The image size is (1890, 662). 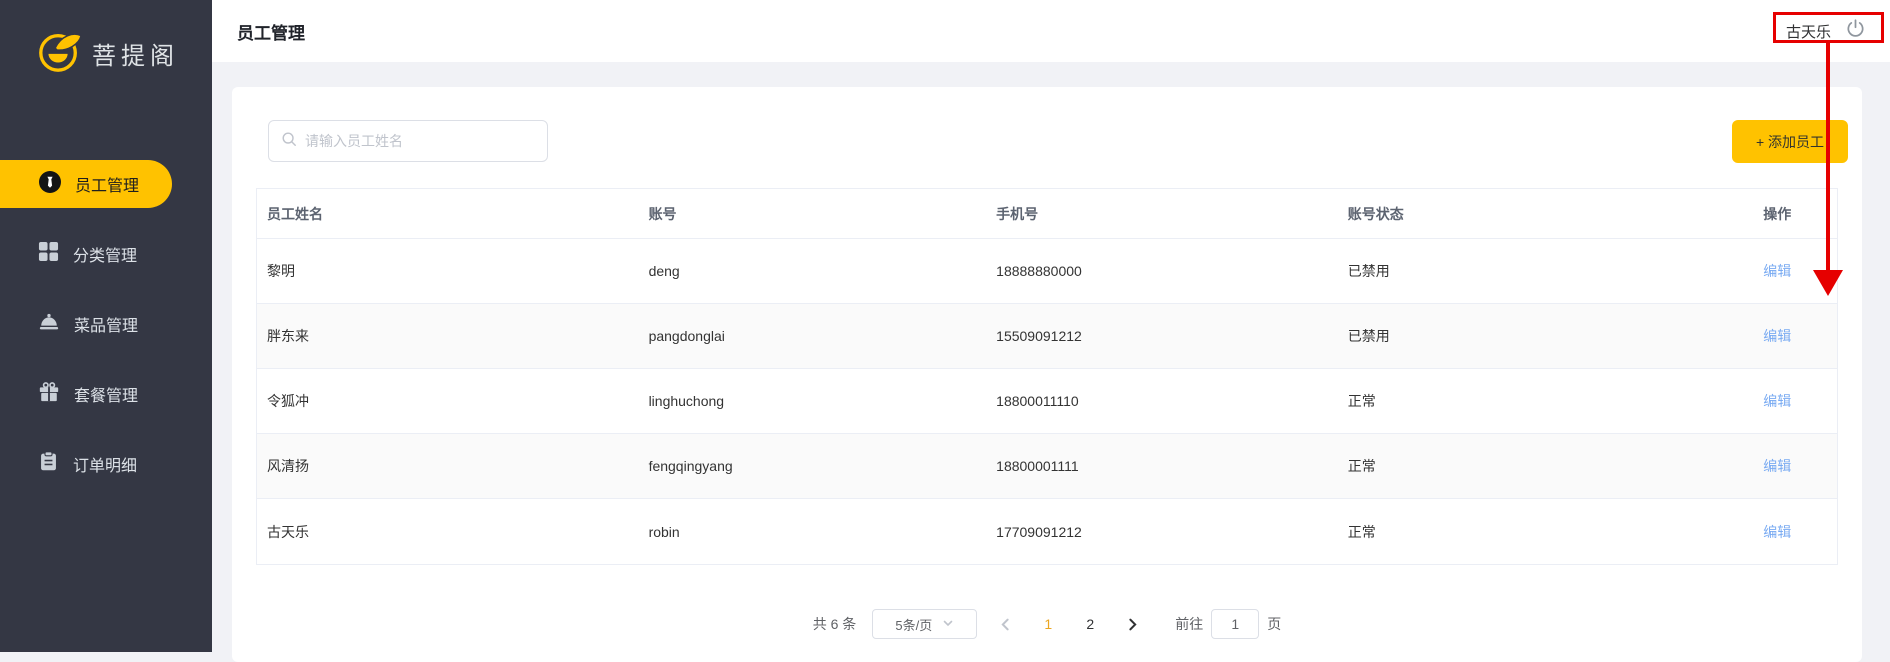 I want to click on topbar: 员工管理 古天乐, so click(x=1051, y=31).